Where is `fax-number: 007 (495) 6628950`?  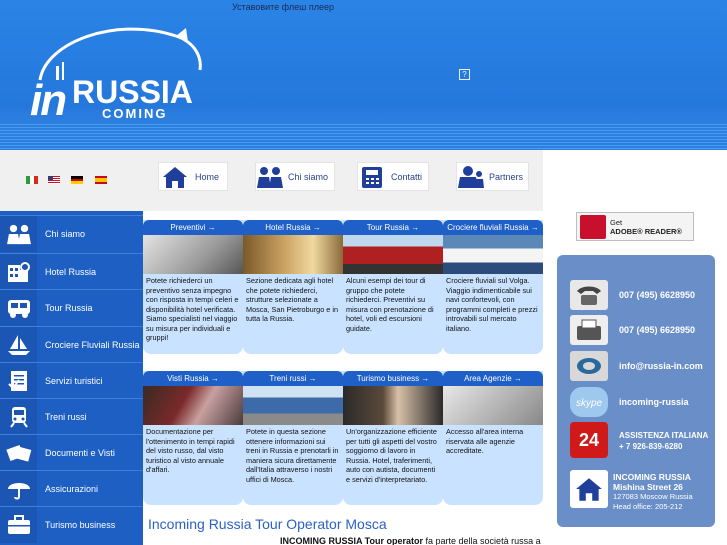 fax-number: 007 (495) 6628950 is located at coordinates (657, 330).